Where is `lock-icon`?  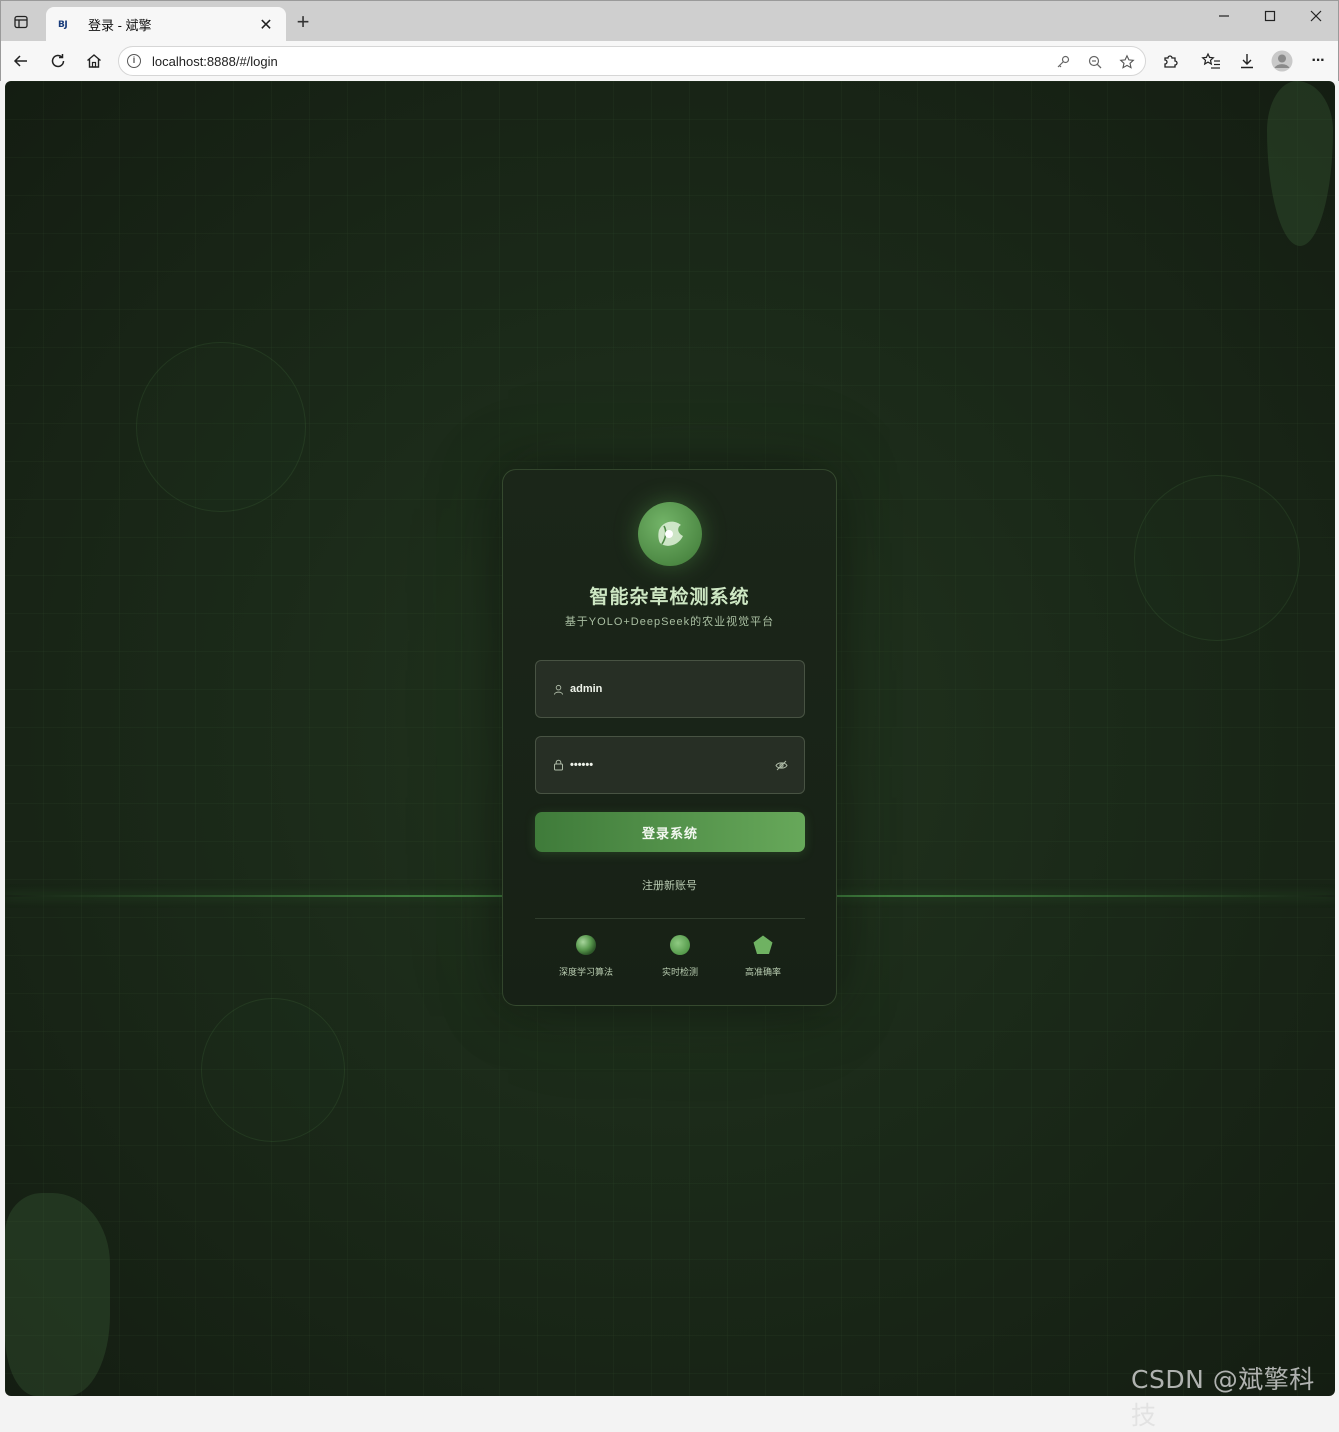 lock-icon is located at coordinates (558, 765).